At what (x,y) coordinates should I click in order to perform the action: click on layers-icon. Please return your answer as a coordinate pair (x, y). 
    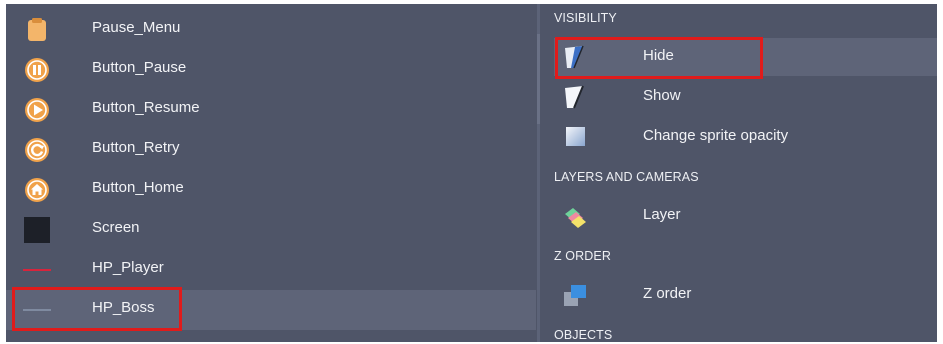
    Looking at the image, I should click on (575, 216).